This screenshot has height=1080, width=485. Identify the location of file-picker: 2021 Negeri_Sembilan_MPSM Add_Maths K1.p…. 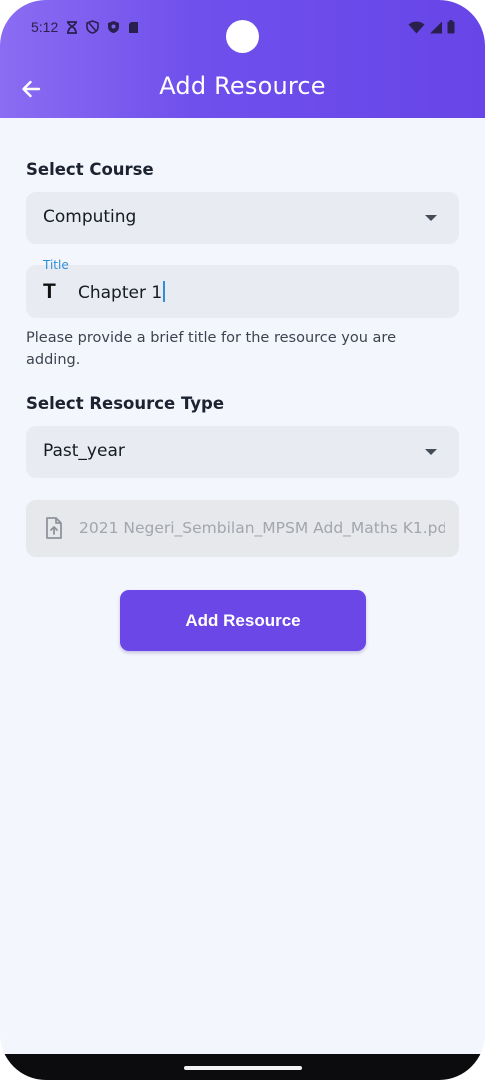
(242, 528).